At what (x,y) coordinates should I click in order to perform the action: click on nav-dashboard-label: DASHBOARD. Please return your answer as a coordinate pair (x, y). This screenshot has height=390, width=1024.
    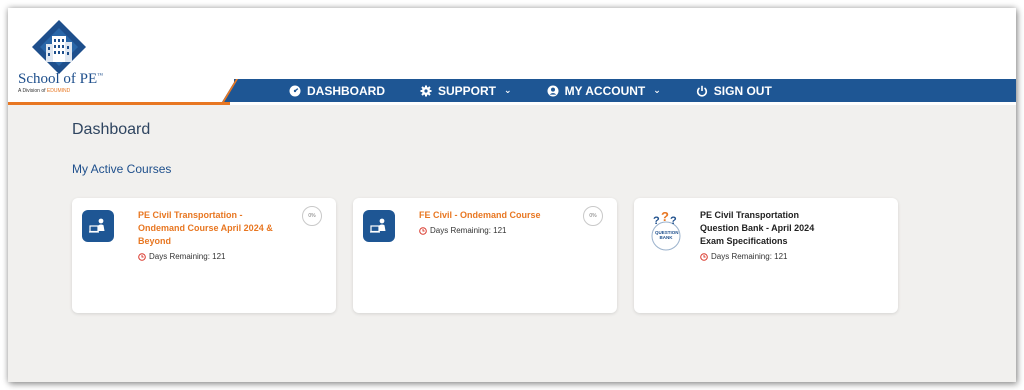
    Looking at the image, I should click on (346, 90).